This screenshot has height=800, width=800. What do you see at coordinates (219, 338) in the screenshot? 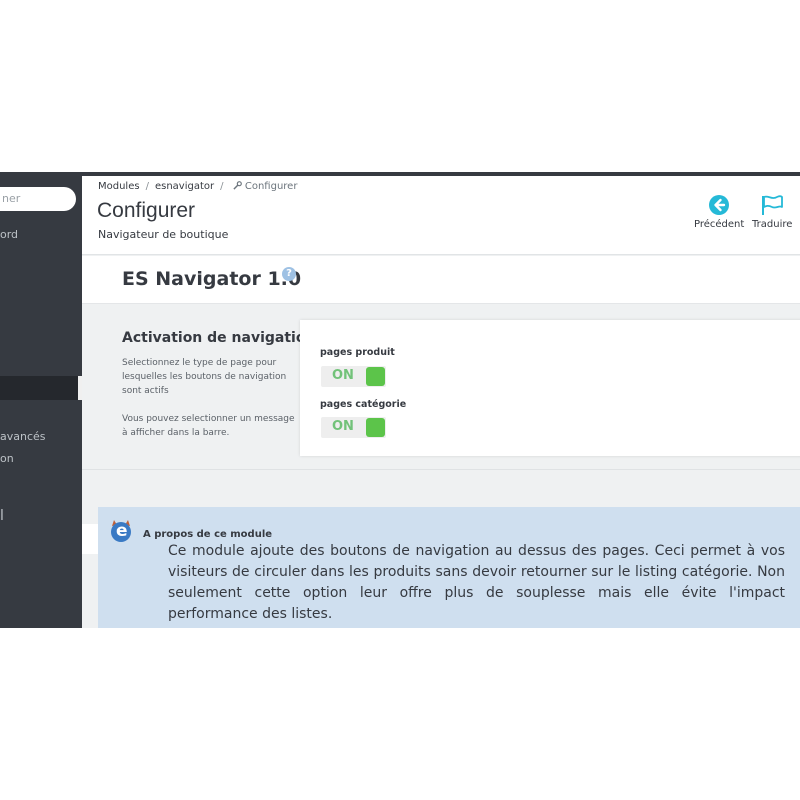
I see `section-title: Activation de navigation` at bounding box center [219, 338].